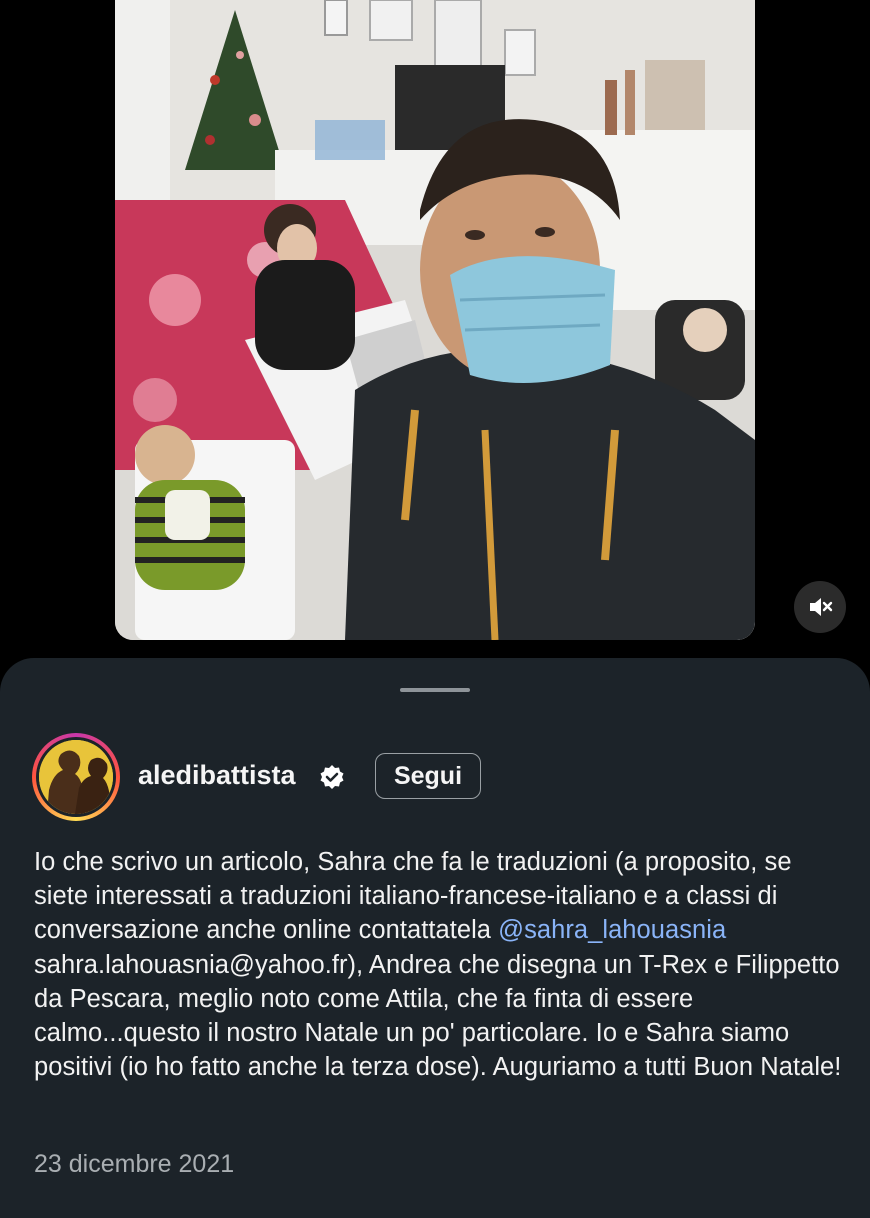 The image size is (870, 1218). Describe the element at coordinates (612, 930) in the screenshot. I see `caption-mention-link: @sahra_lahouasnia` at that location.